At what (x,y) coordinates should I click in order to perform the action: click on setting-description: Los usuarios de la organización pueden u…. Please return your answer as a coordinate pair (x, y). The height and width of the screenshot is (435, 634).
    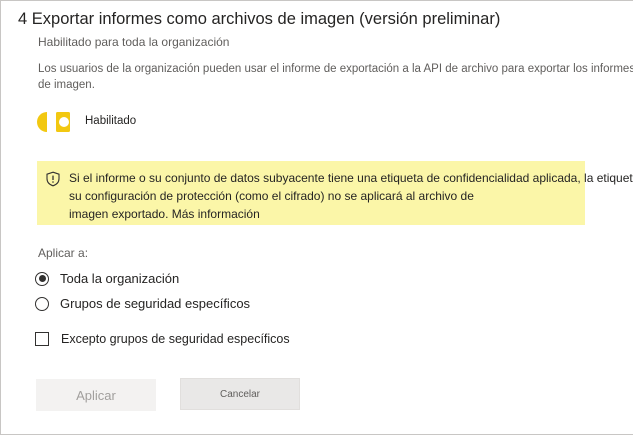
    Looking at the image, I should click on (335, 77).